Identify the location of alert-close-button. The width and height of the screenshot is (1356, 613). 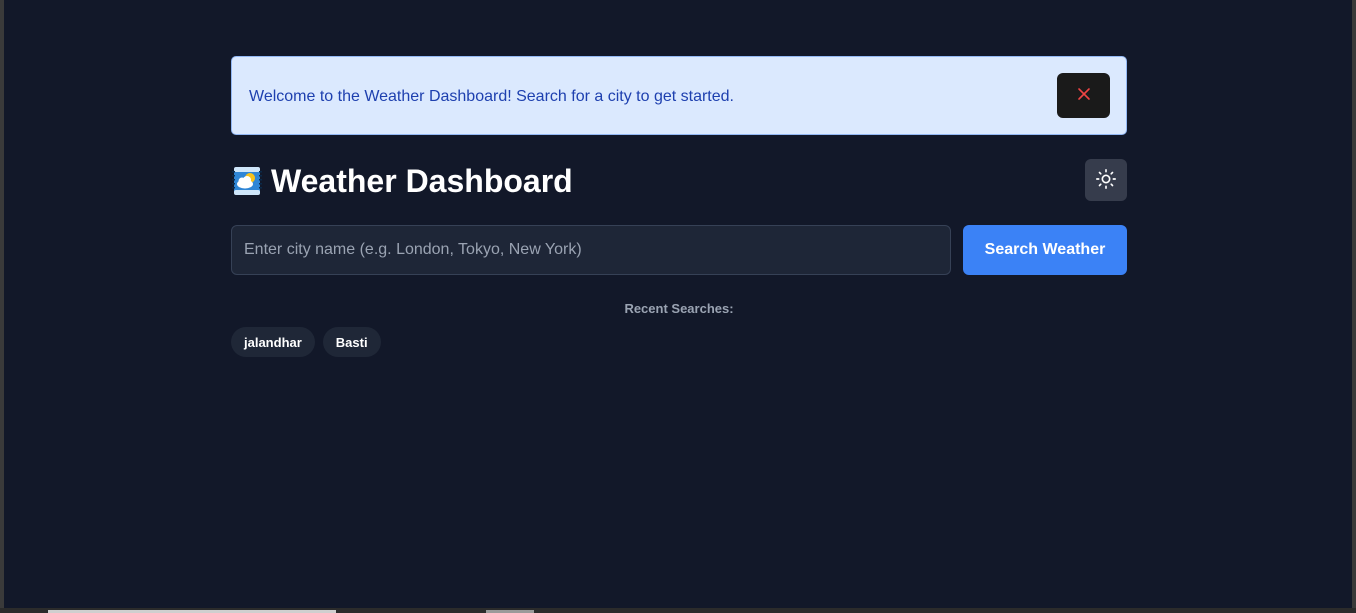
(1083, 95).